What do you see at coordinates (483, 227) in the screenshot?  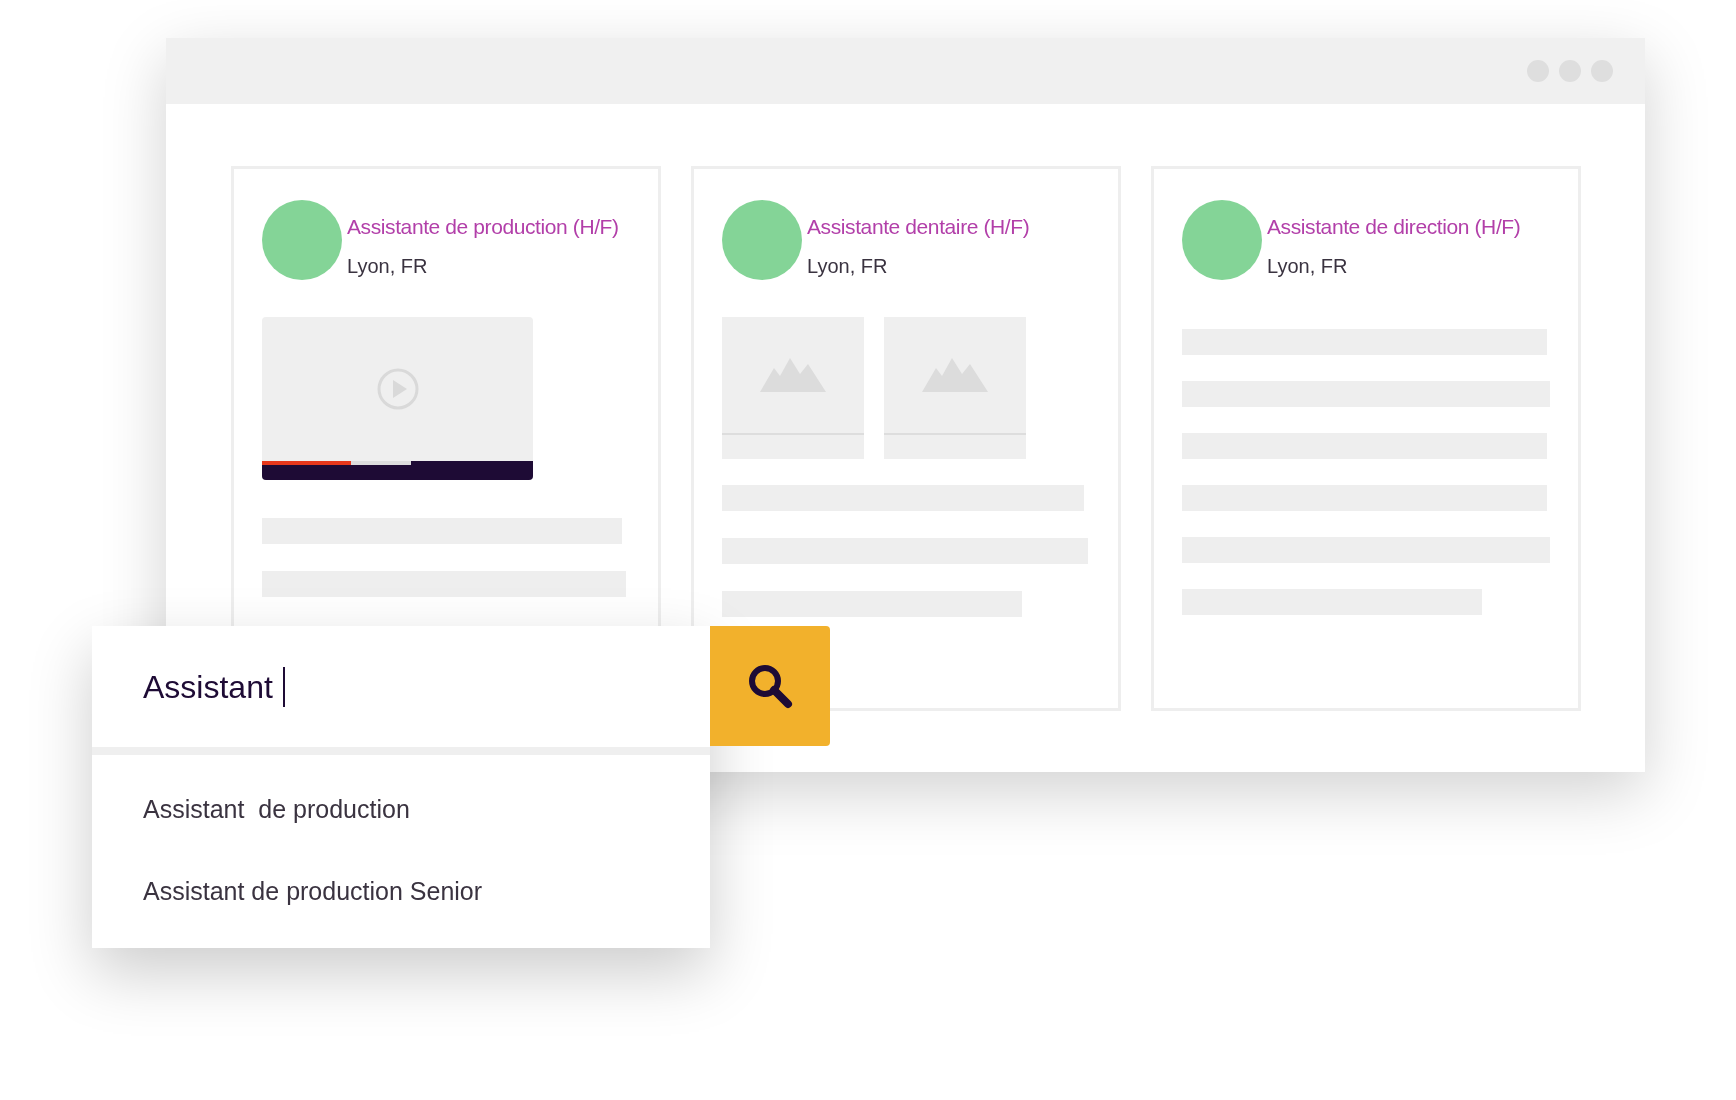 I see `job-title: Assistante de production (H/F)` at bounding box center [483, 227].